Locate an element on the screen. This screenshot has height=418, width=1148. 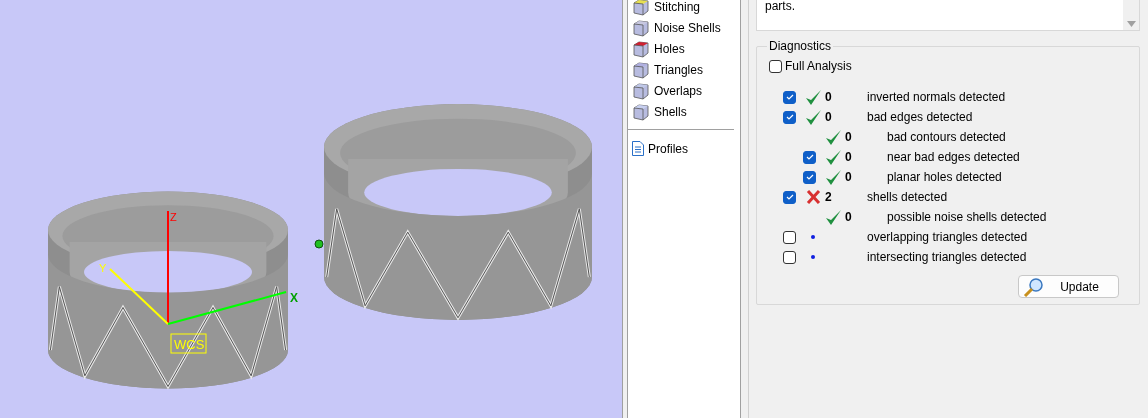
diagnostic-label: overlapping triangles detected is located at coordinates (947, 237).